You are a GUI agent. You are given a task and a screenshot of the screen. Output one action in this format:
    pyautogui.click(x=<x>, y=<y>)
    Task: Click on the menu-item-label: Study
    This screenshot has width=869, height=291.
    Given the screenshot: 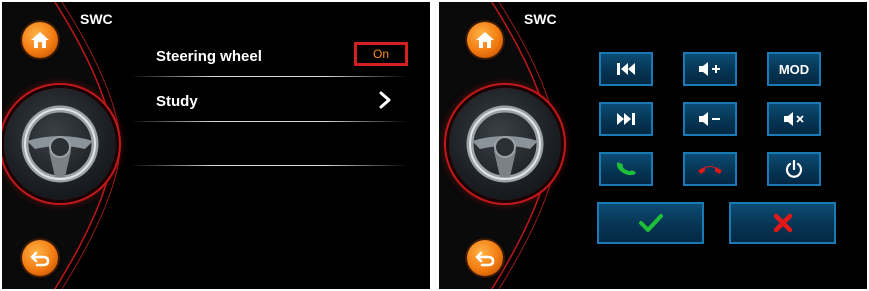 What is the action you would take?
    pyautogui.click(x=177, y=101)
    